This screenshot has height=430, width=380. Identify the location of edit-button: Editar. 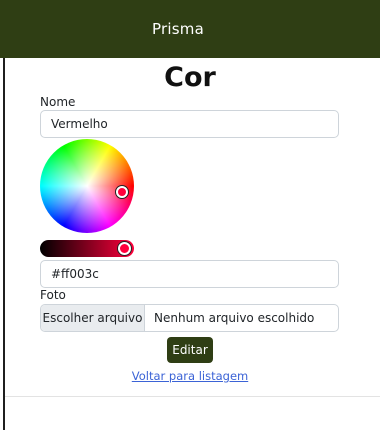
(190, 350).